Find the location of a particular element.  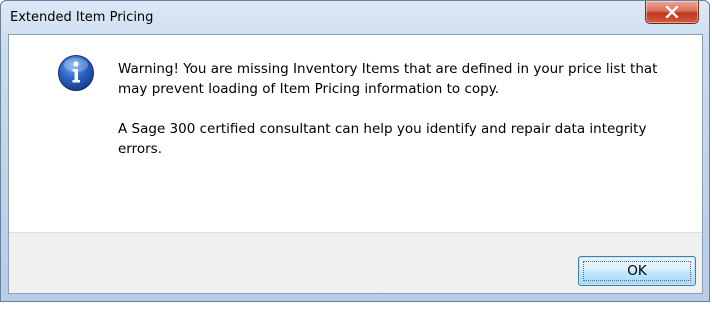

ok-button: OK is located at coordinates (637, 271).